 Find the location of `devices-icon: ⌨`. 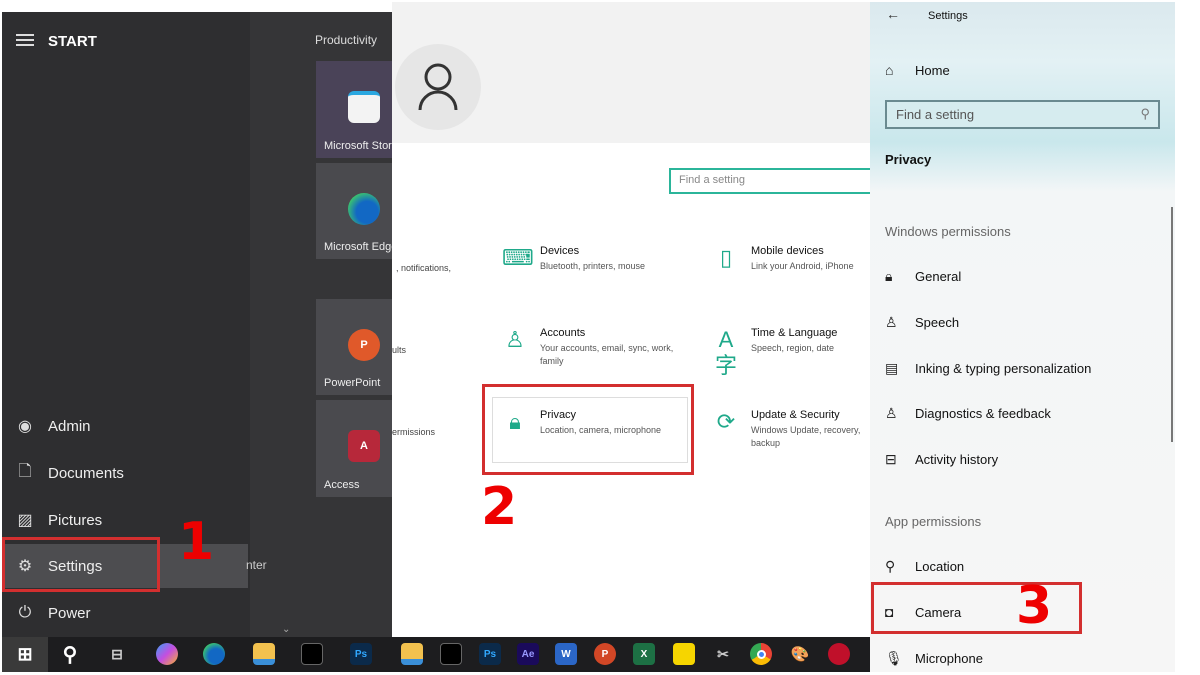

devices-icon: ⌨ is located at coordinates (518, 257).